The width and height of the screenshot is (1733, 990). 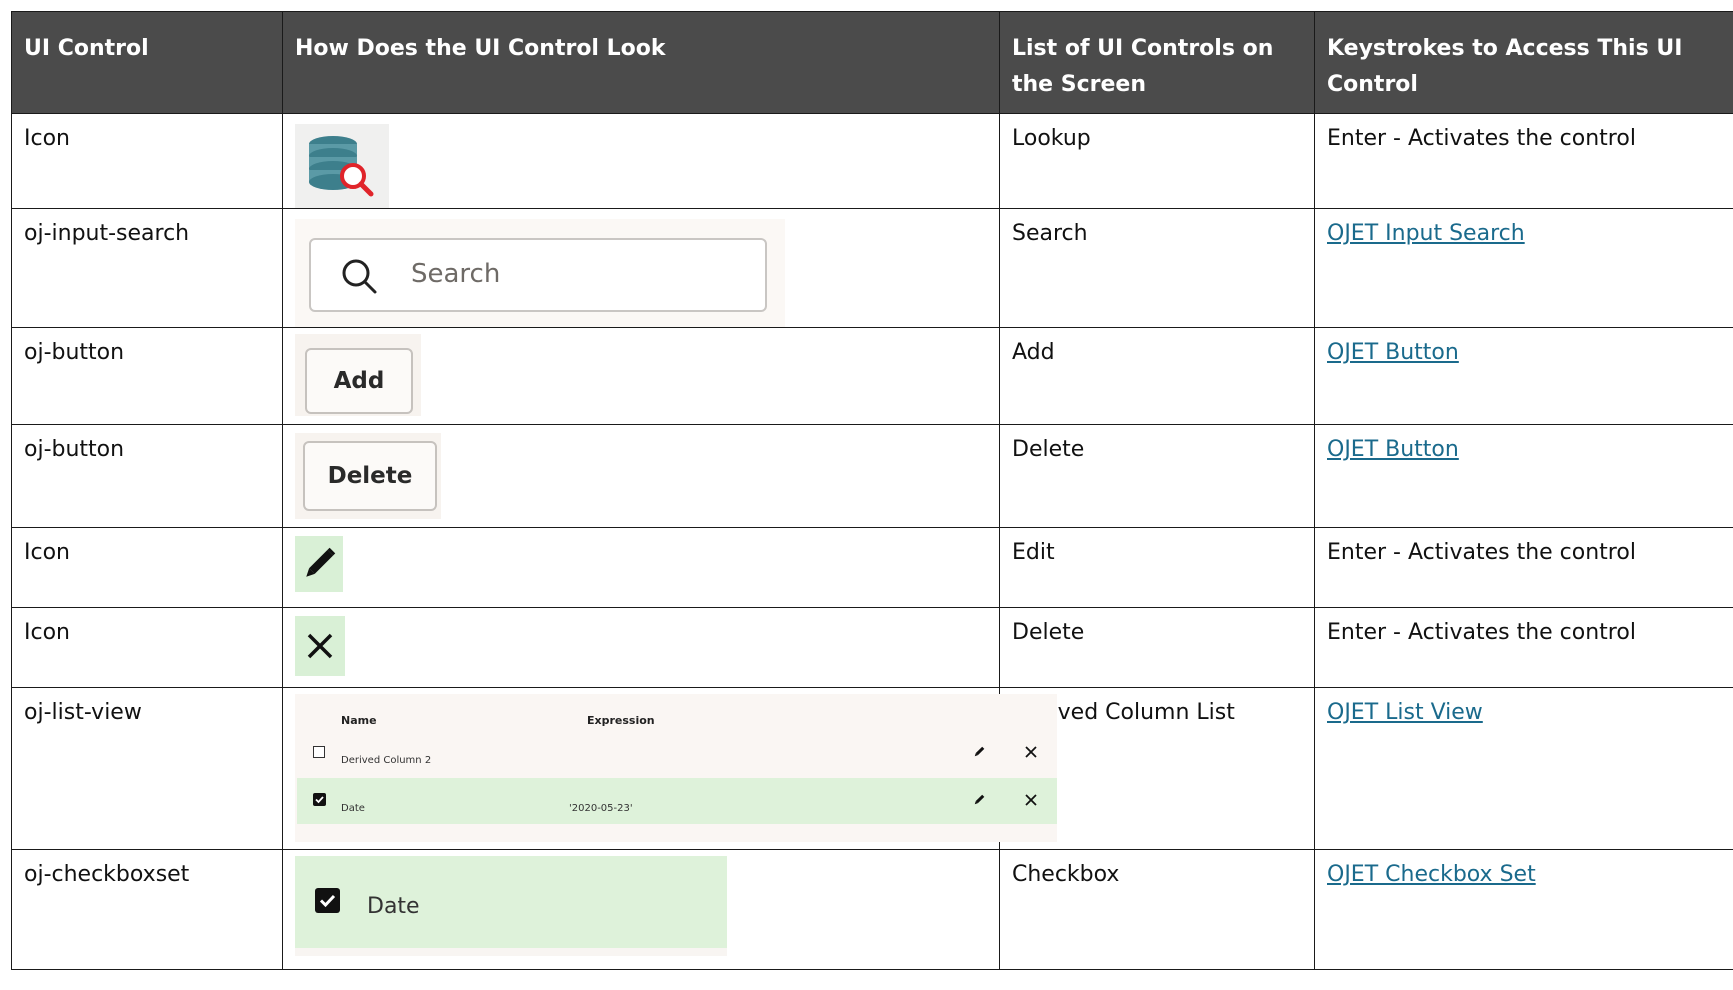 I want to click on search-icon, so click(x=359, y=276).